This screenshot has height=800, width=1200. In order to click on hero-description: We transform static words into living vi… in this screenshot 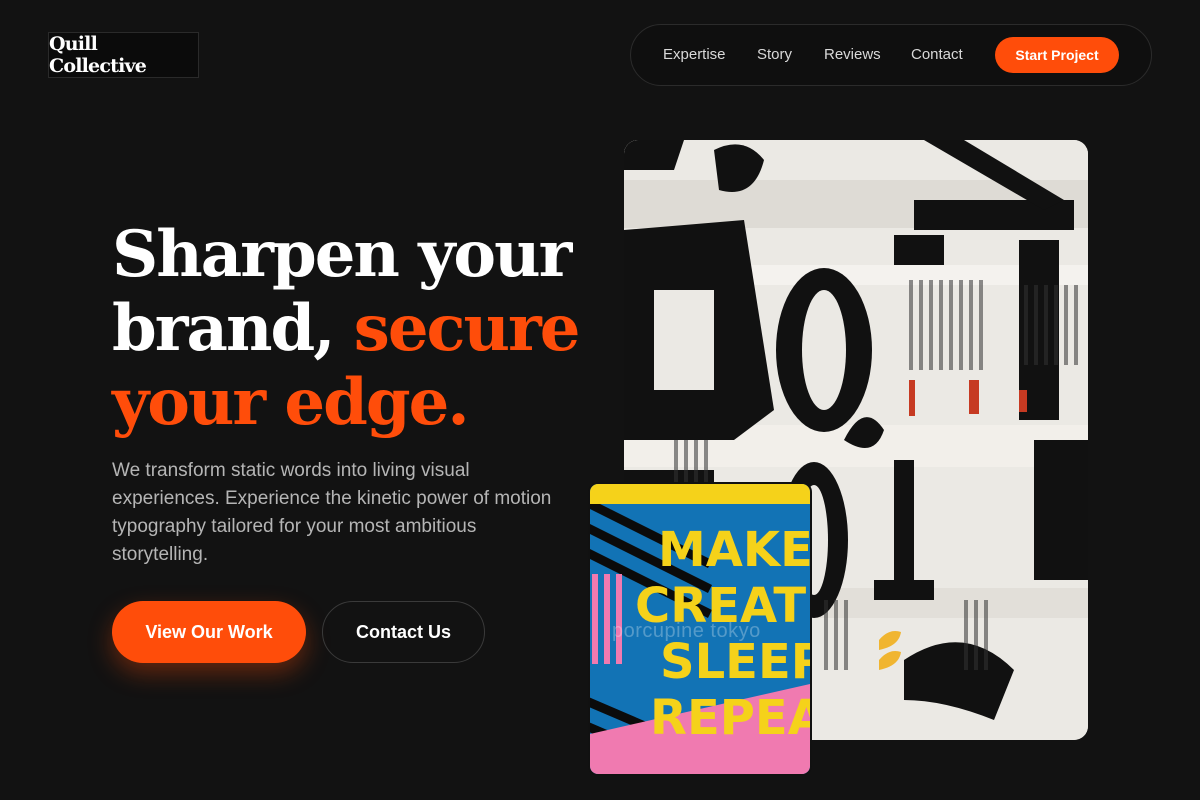, I will do `click(332, 512)`.